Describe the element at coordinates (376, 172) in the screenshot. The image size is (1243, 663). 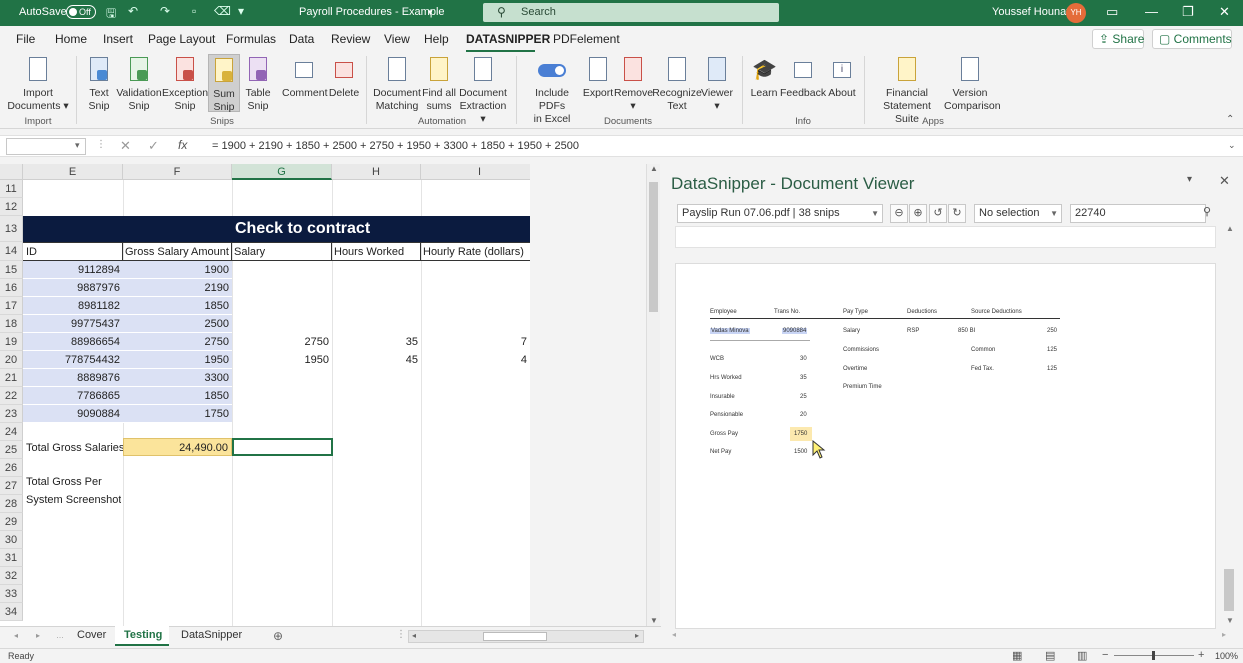
I see `column-header-h: H` at that location.